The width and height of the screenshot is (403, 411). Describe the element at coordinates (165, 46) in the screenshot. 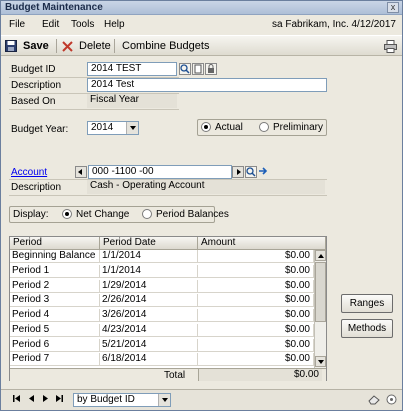

I see `combine-budgets-button: Combine Budgets` at that location.